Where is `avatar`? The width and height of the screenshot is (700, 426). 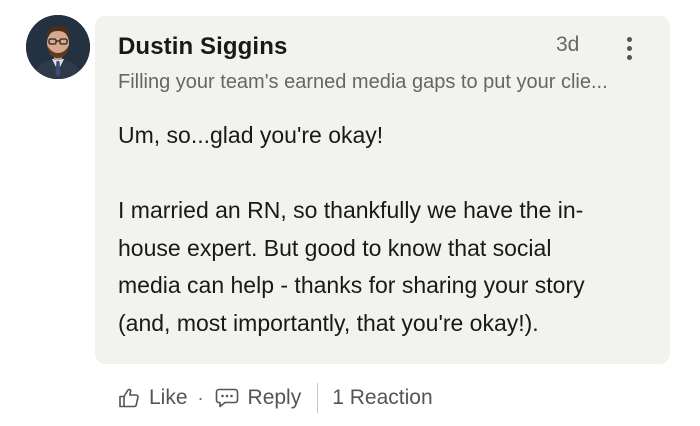 avatar is located at coordinates (58, 47).